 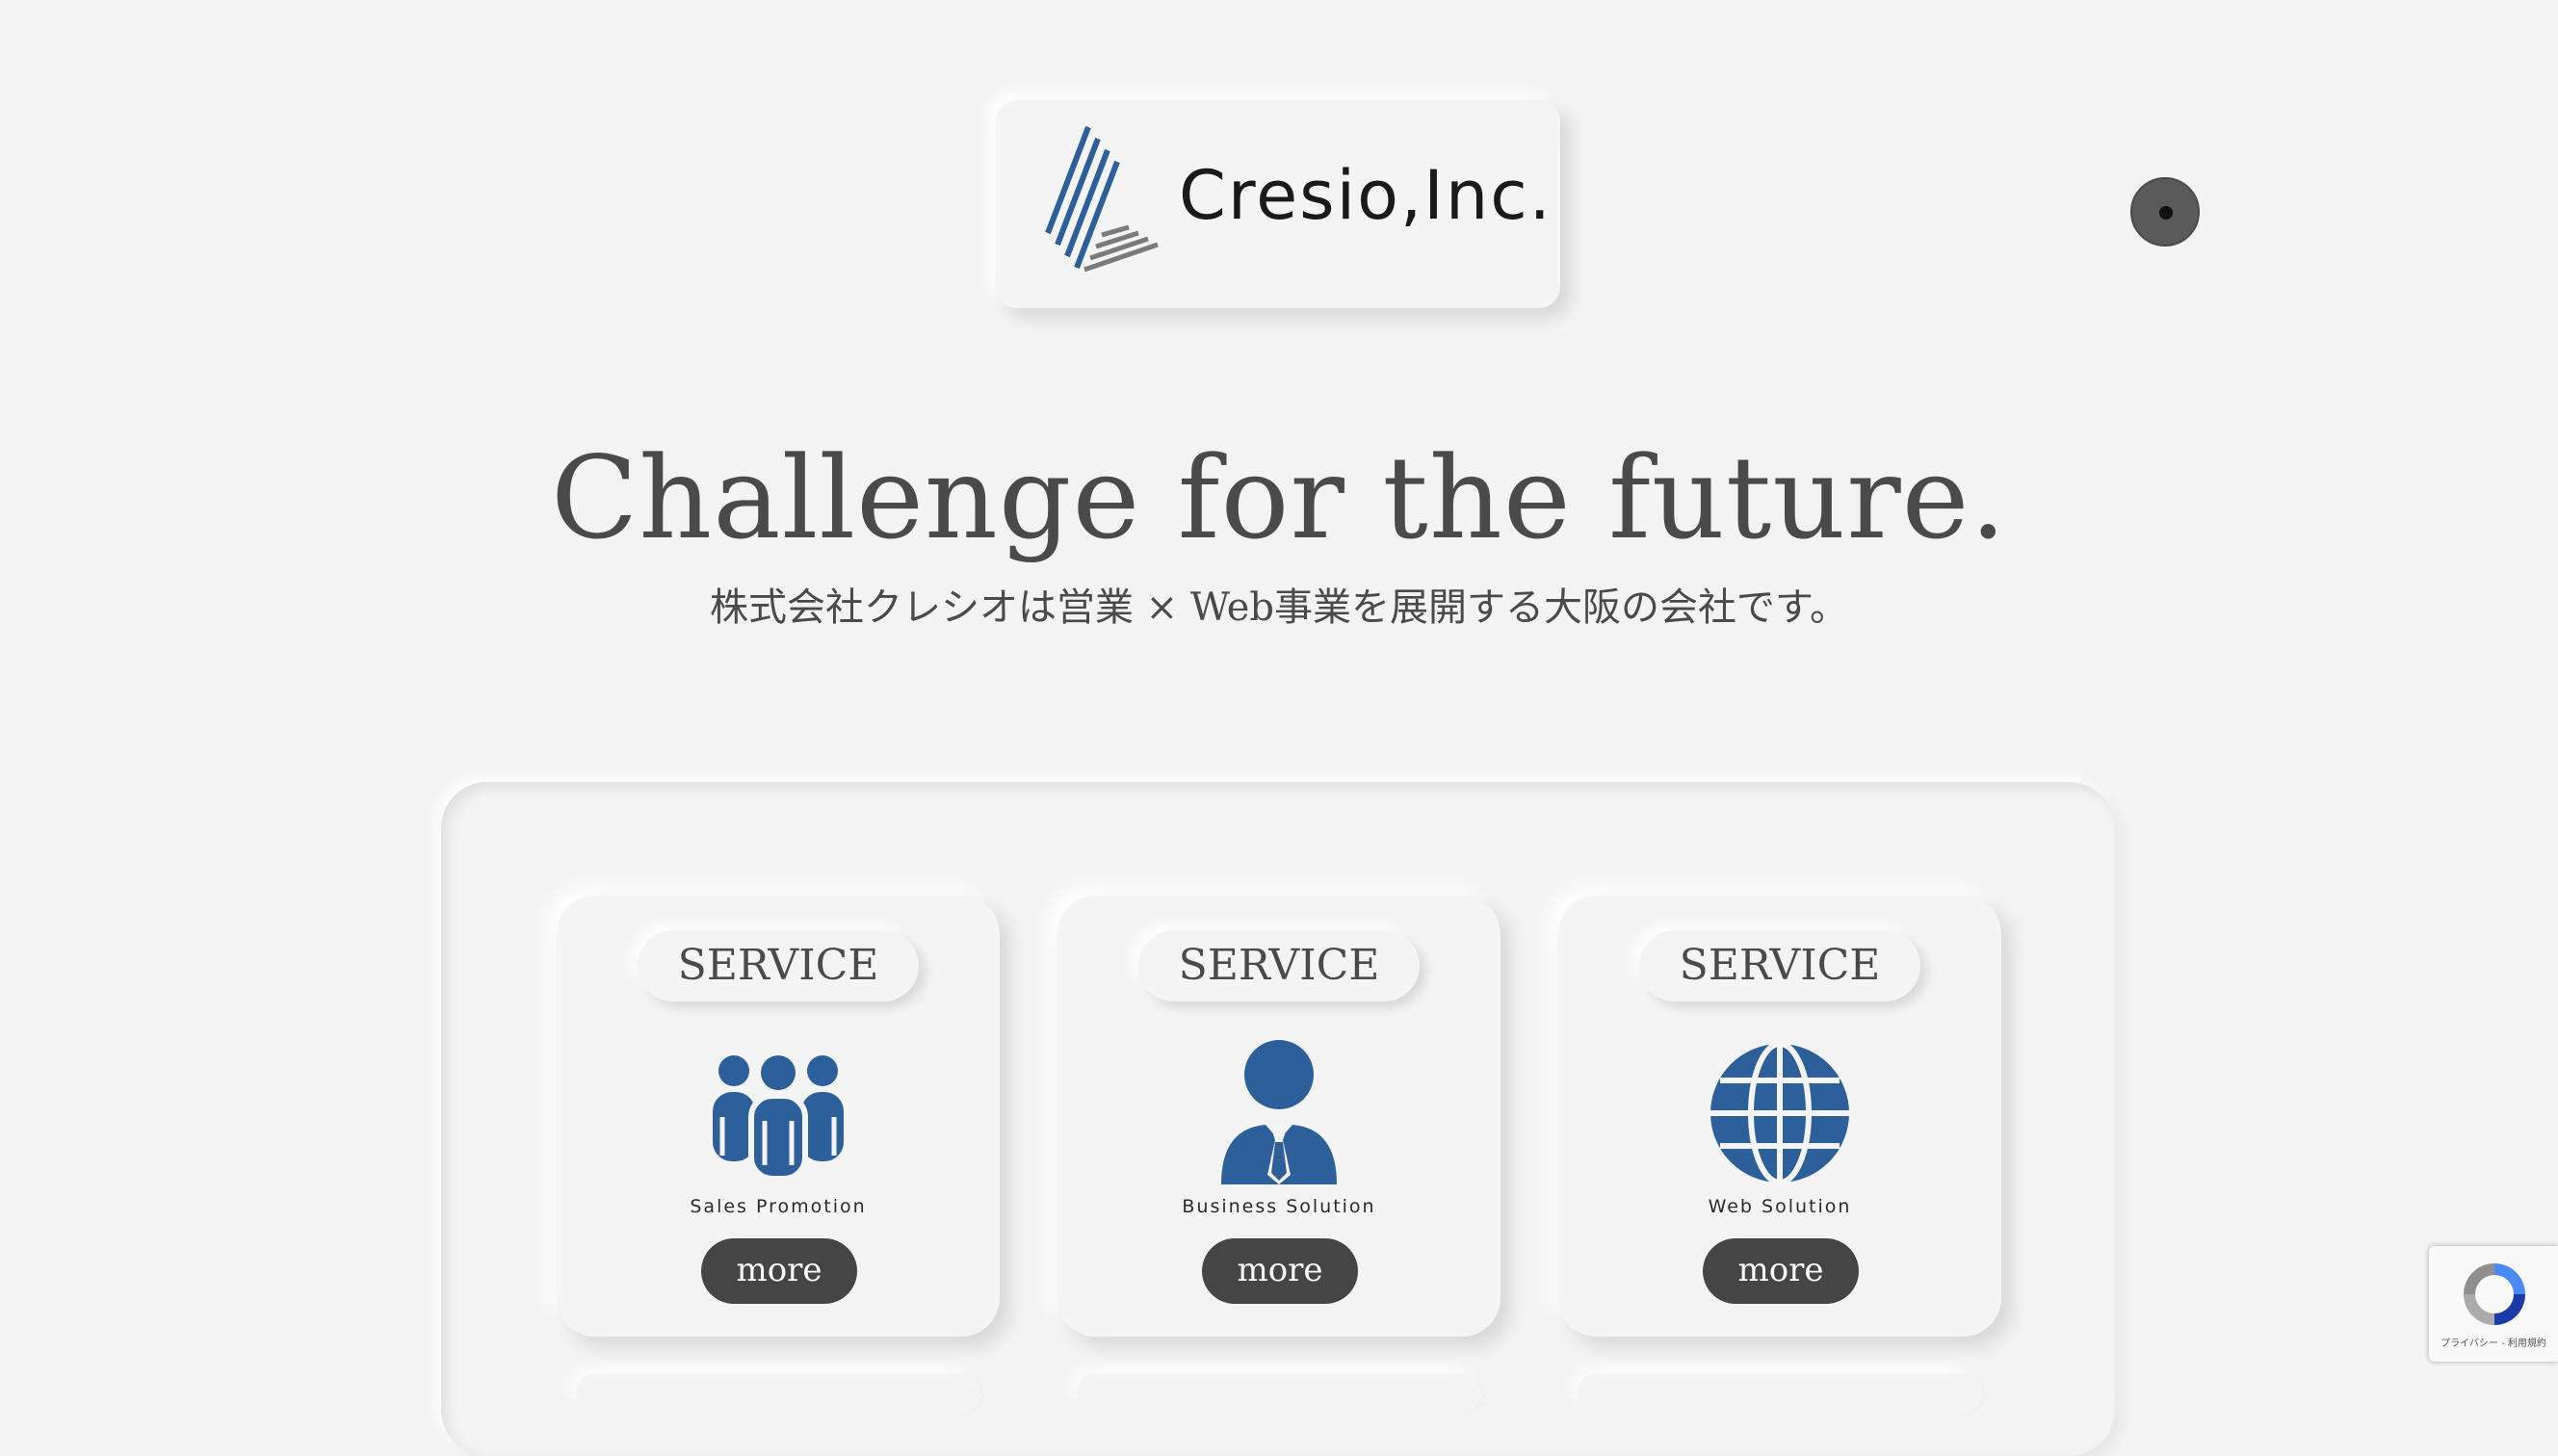 I want to click on service-card-business-solution: SERVICE Business Solution more, so click(x=1279, y=1116).